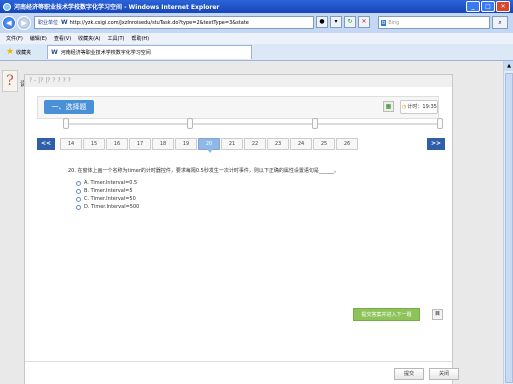  I want to click on section-title: 一、选择题, so click(69, 107).